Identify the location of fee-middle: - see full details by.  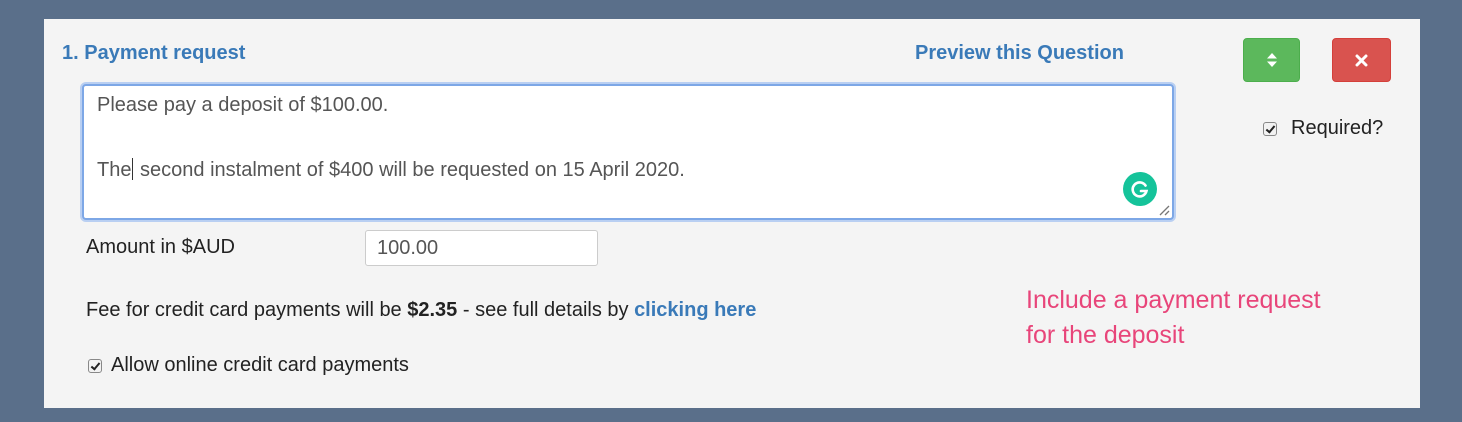
(546, 310).